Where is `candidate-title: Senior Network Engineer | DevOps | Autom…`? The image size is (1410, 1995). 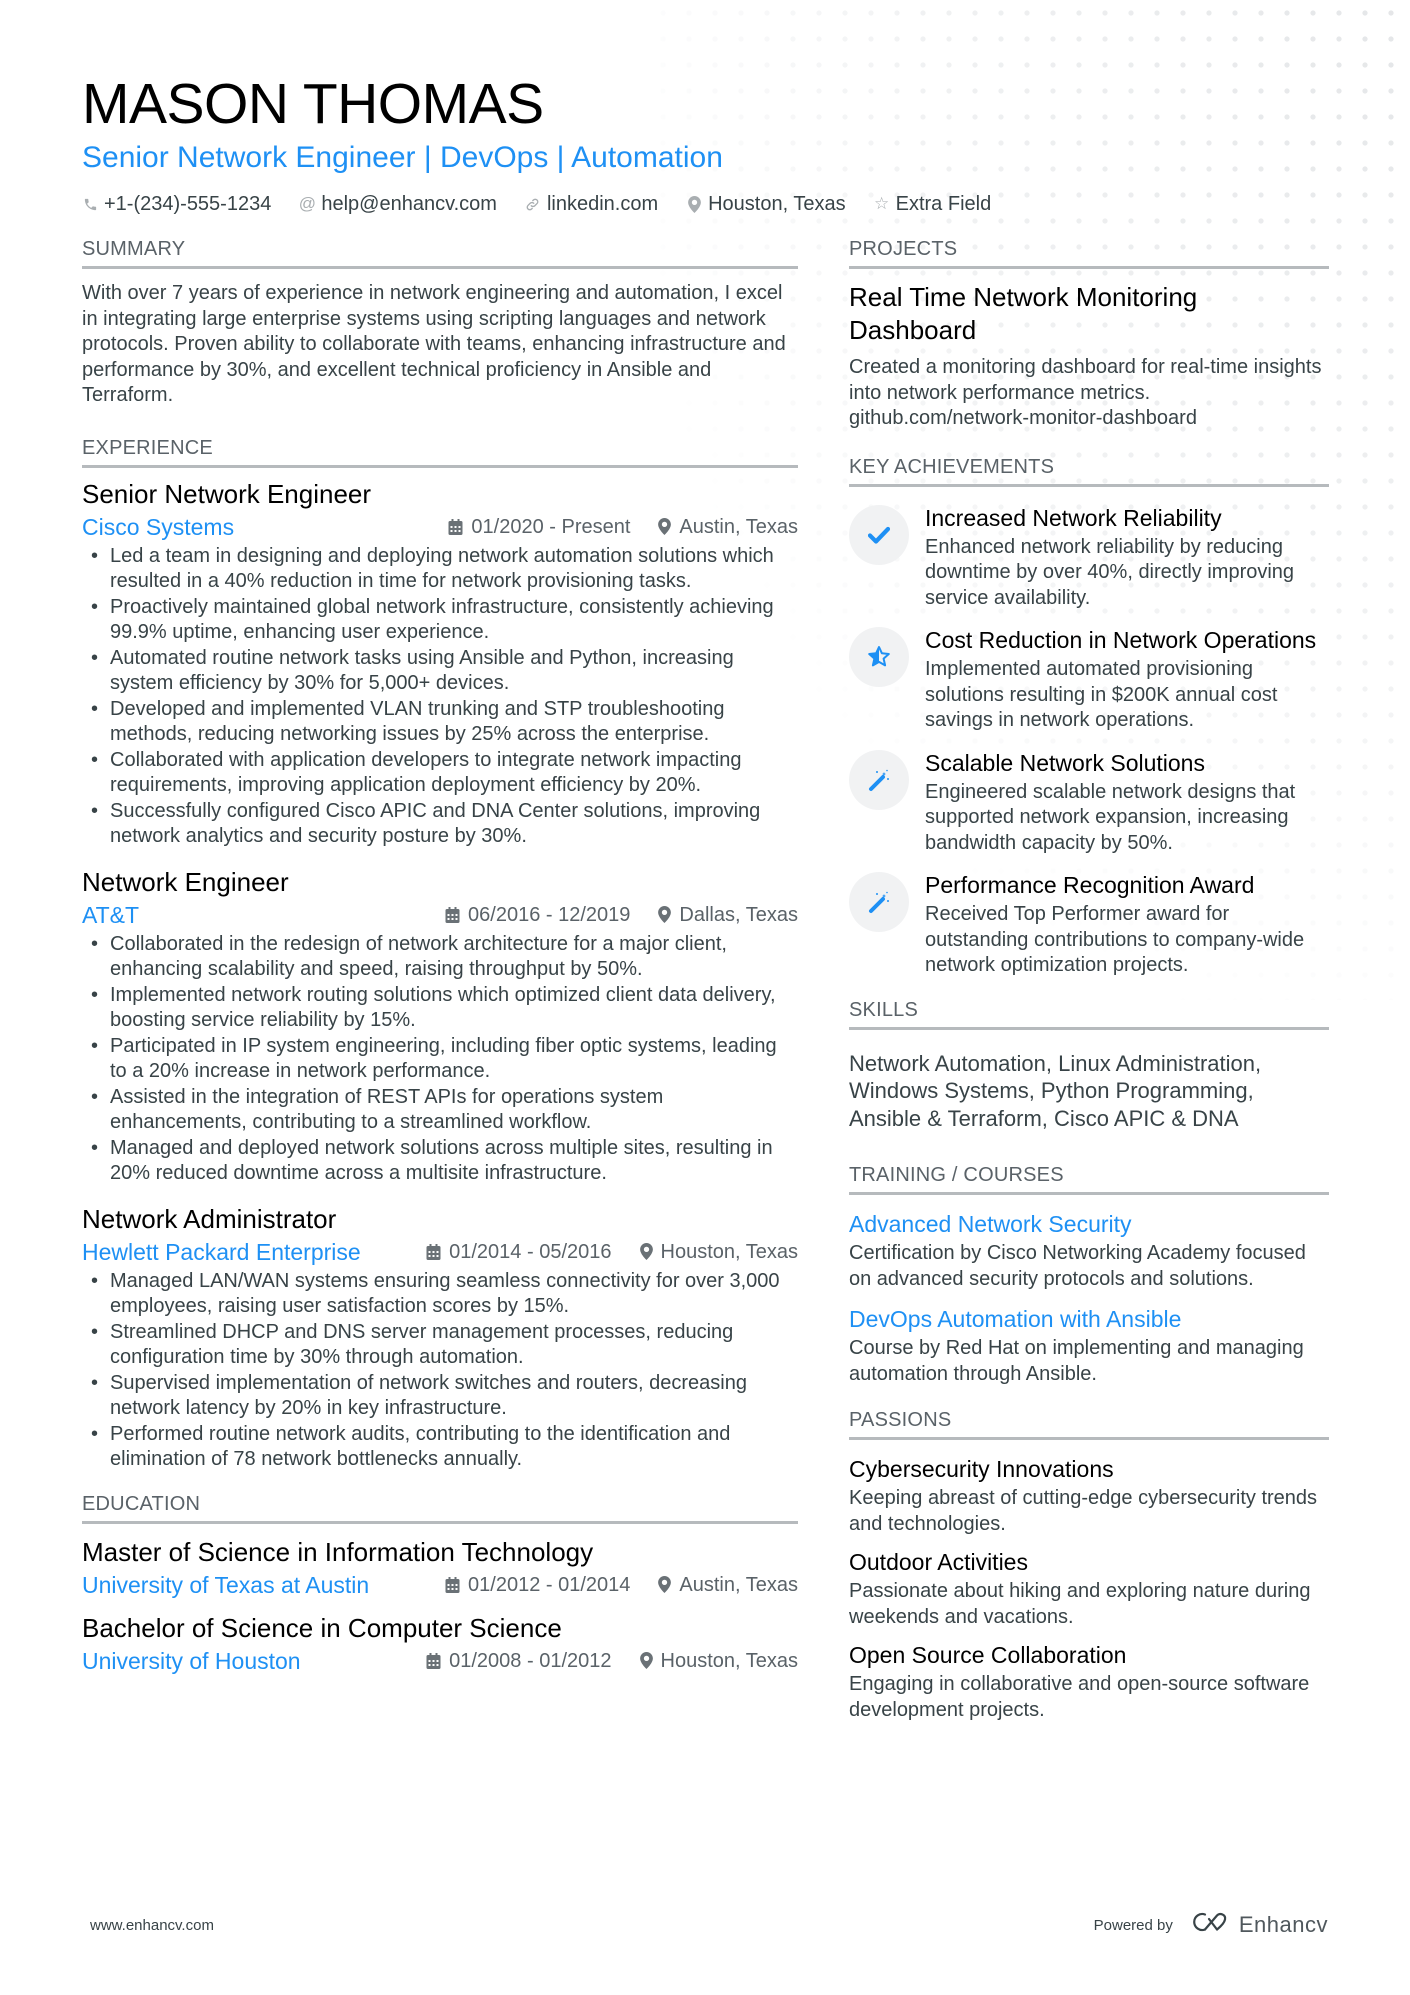 candidate-title: Senior Network Engineer | DevOps | Autom… is located at coordinates (402, 157).